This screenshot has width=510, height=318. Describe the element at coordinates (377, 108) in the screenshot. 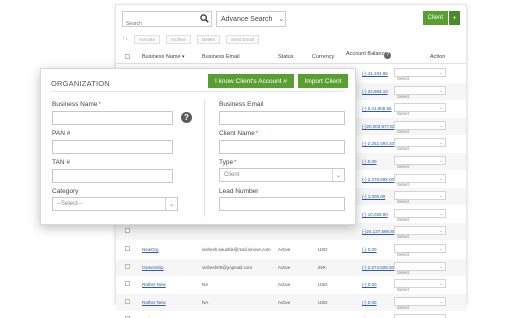

I see `account-balance-link: (-) 5,41,908.56` at that location.